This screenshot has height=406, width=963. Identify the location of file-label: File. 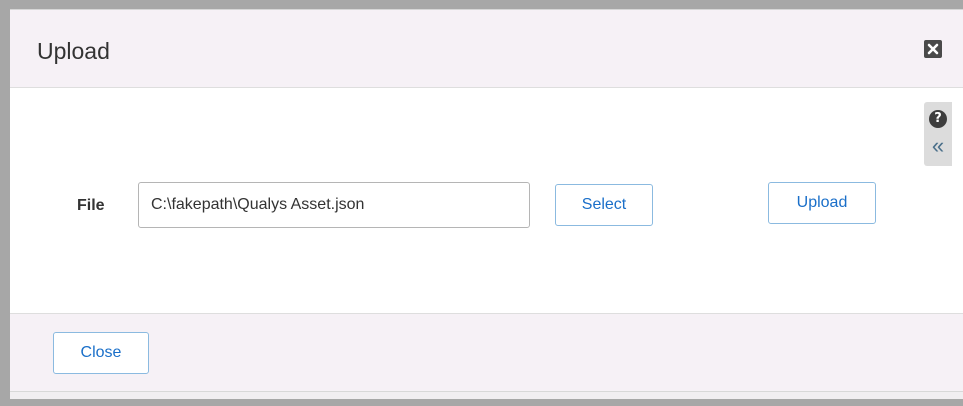
(91, 205).